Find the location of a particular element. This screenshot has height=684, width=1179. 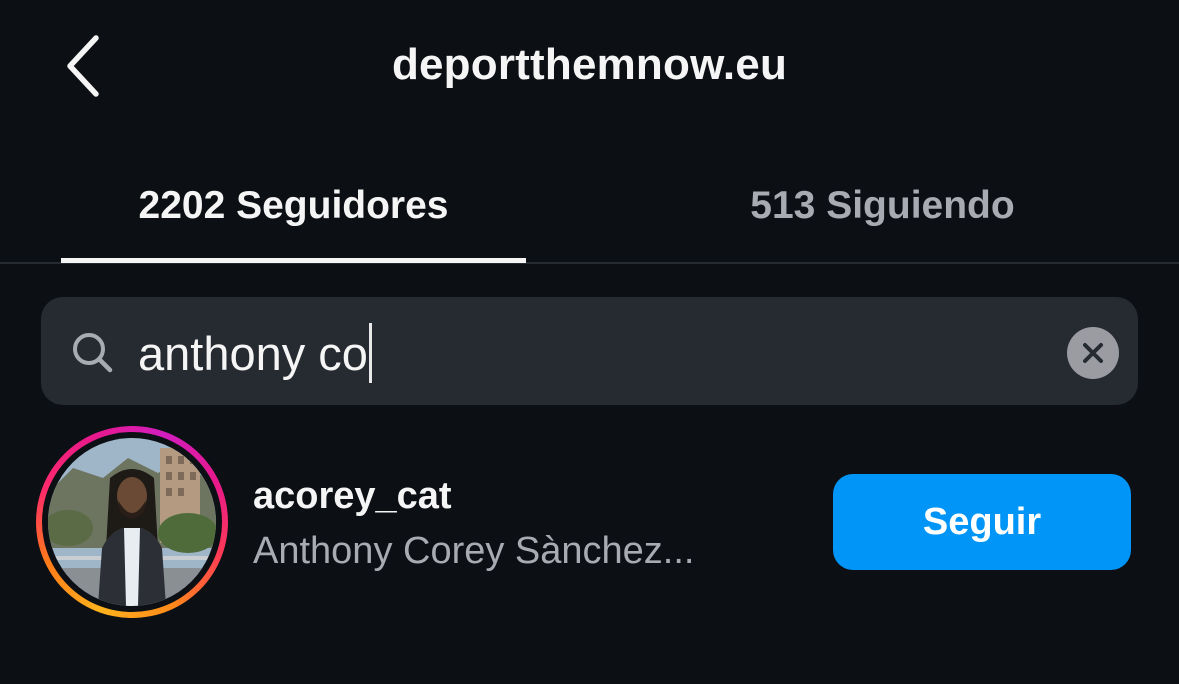

follow-button: Seguir is located at coordinates (982, 522).